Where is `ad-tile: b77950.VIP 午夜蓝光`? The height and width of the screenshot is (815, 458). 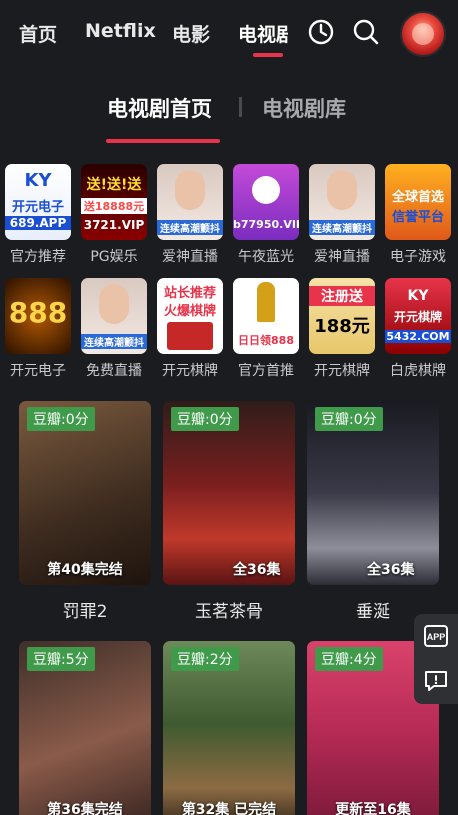
ad-tile: b77950.VIP 午夜蓝光 is located at coordinates (267, 215).